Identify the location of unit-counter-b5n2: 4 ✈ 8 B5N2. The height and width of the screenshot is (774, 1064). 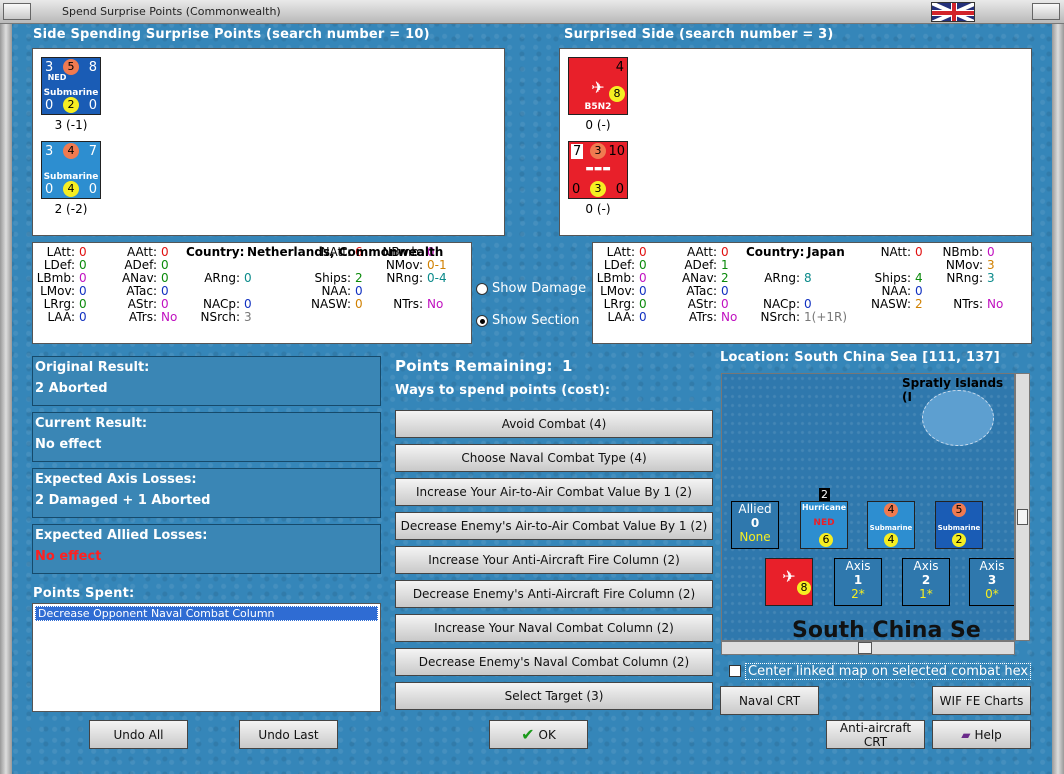
(598, 86).